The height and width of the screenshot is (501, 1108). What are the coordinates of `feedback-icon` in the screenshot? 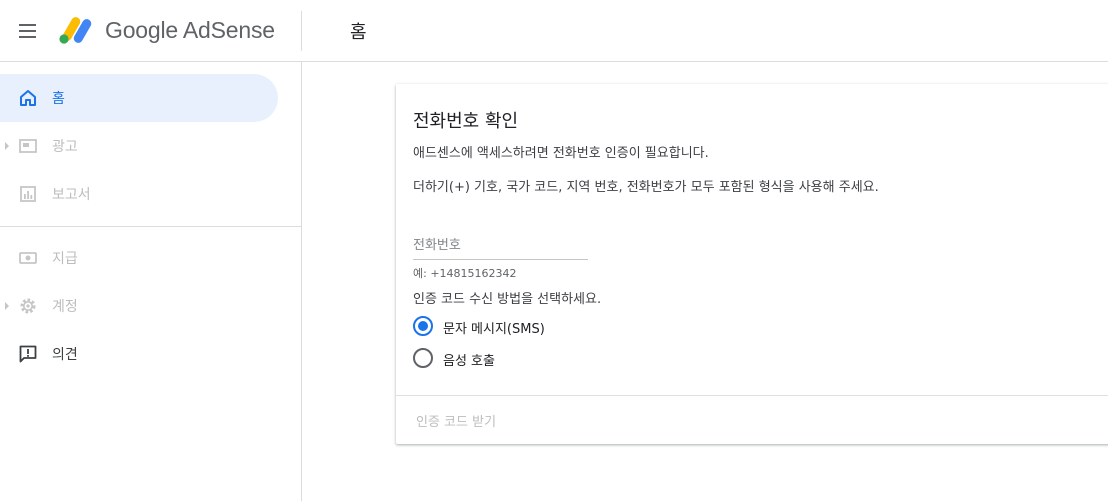 It's located at (28, 354).